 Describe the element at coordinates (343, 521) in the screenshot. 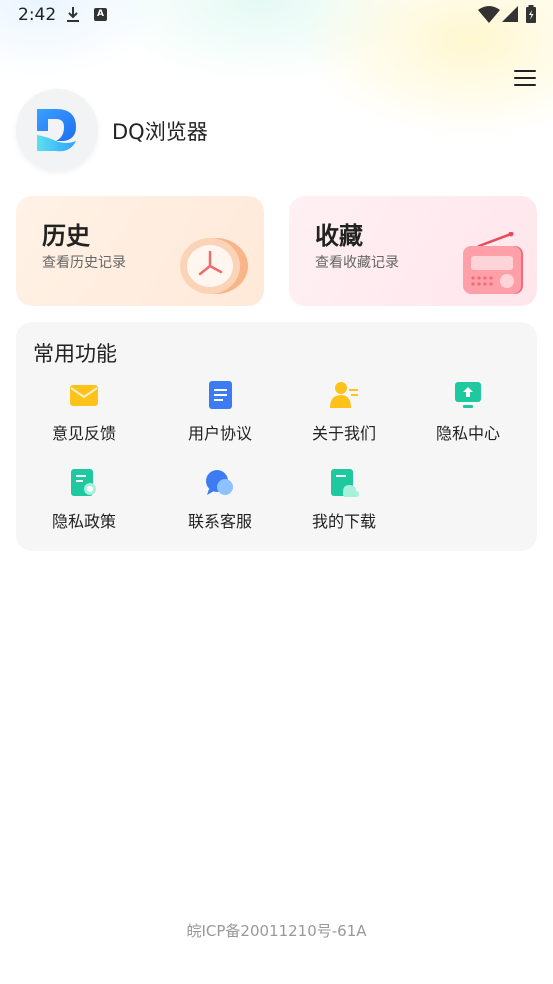

I see `func-label: 我的下载` at that location.